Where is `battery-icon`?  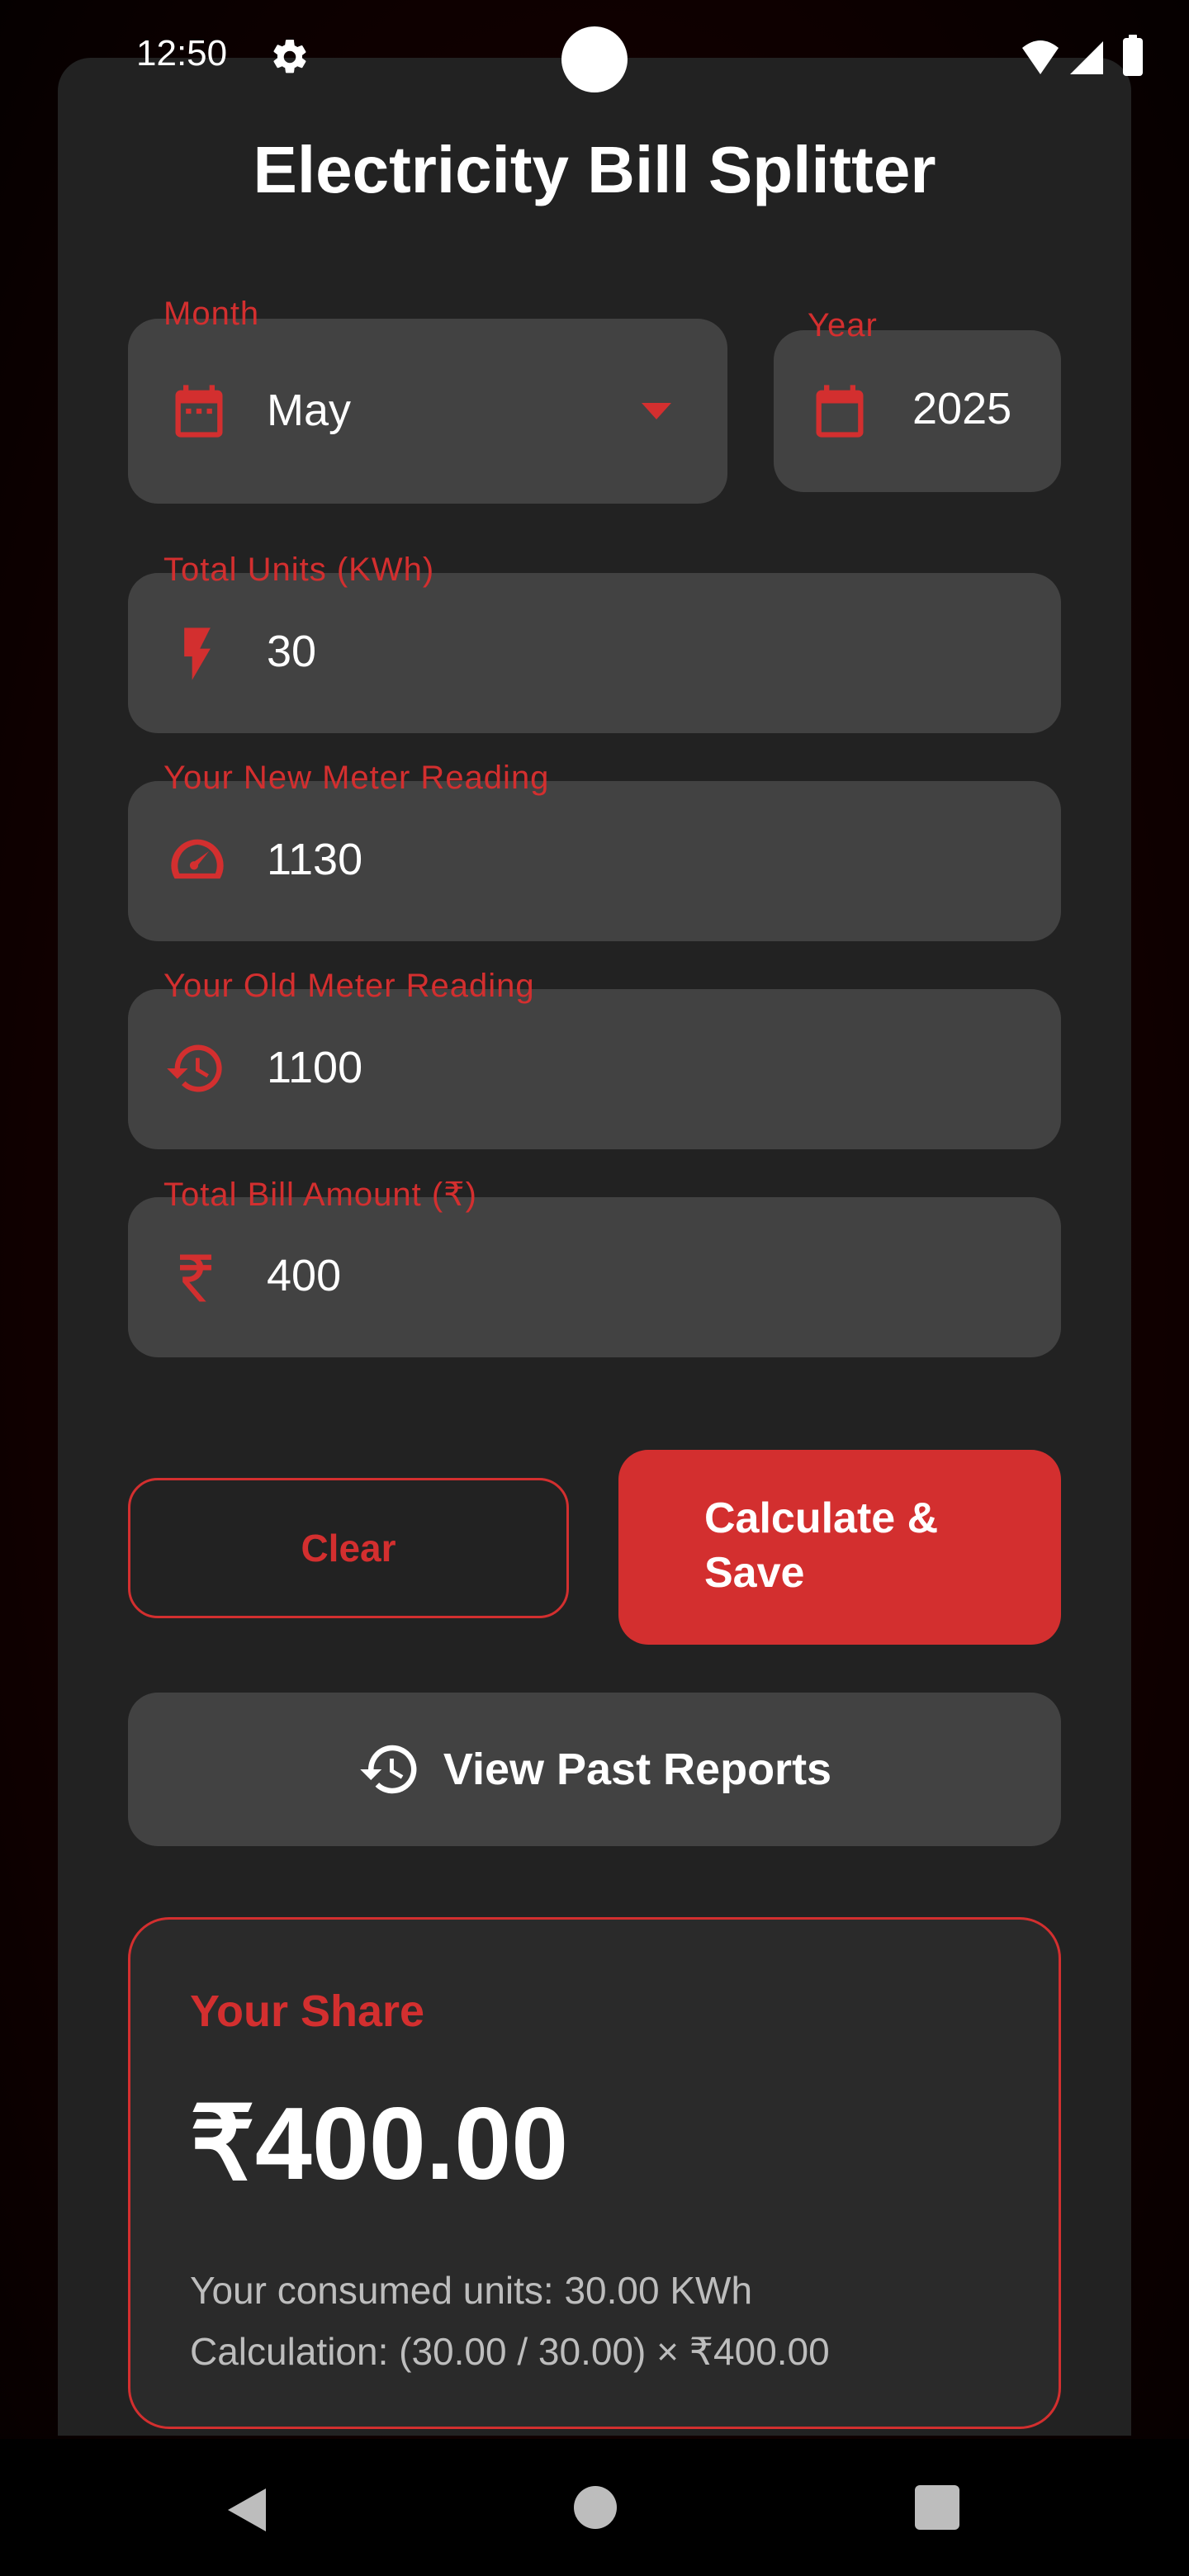
battery-icon is located at coordinates (1133, 57).